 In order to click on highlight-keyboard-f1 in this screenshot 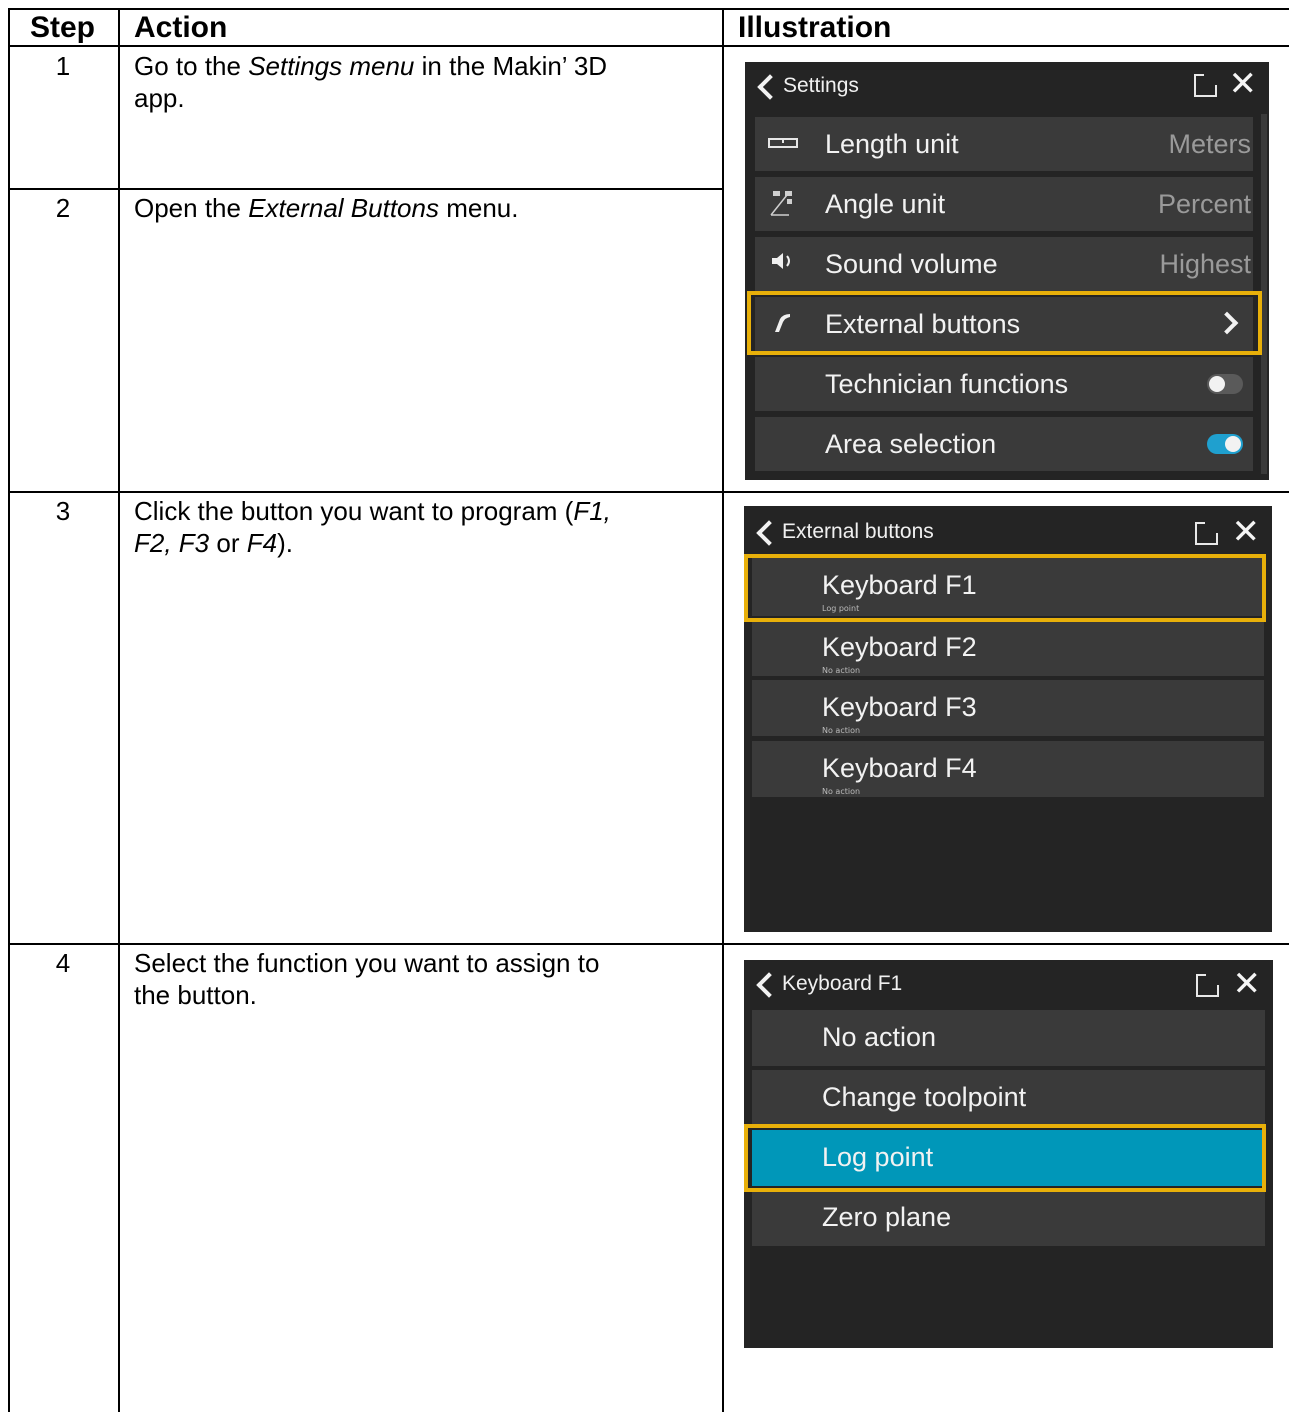, I will do `click(1005, 588)`.